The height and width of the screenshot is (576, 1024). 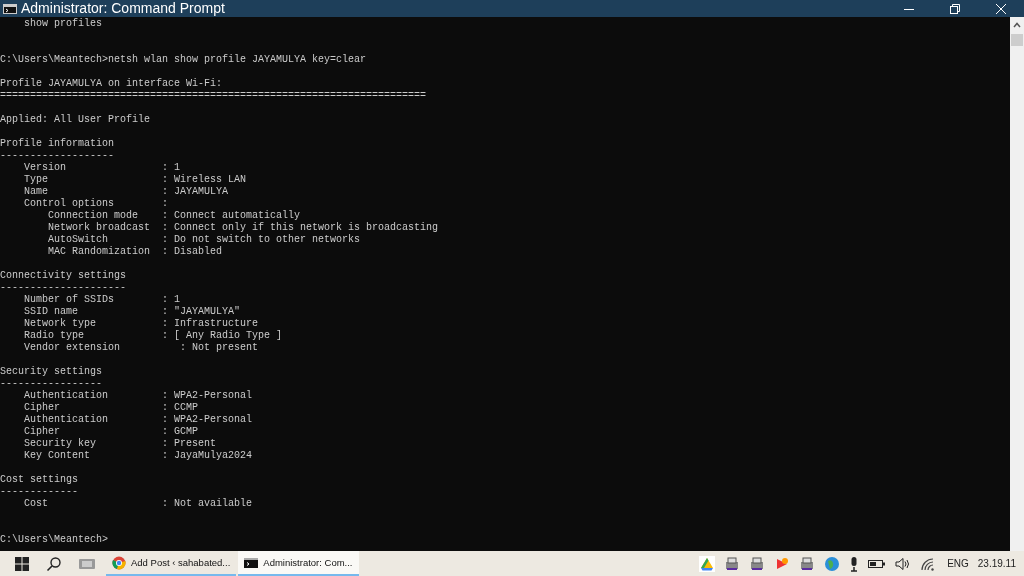 What do you see at coordinates (132, 312) in the screenshot?
I see `console-line: SSID name : "JAYAMULYA"` at bounding box center [132, 312].